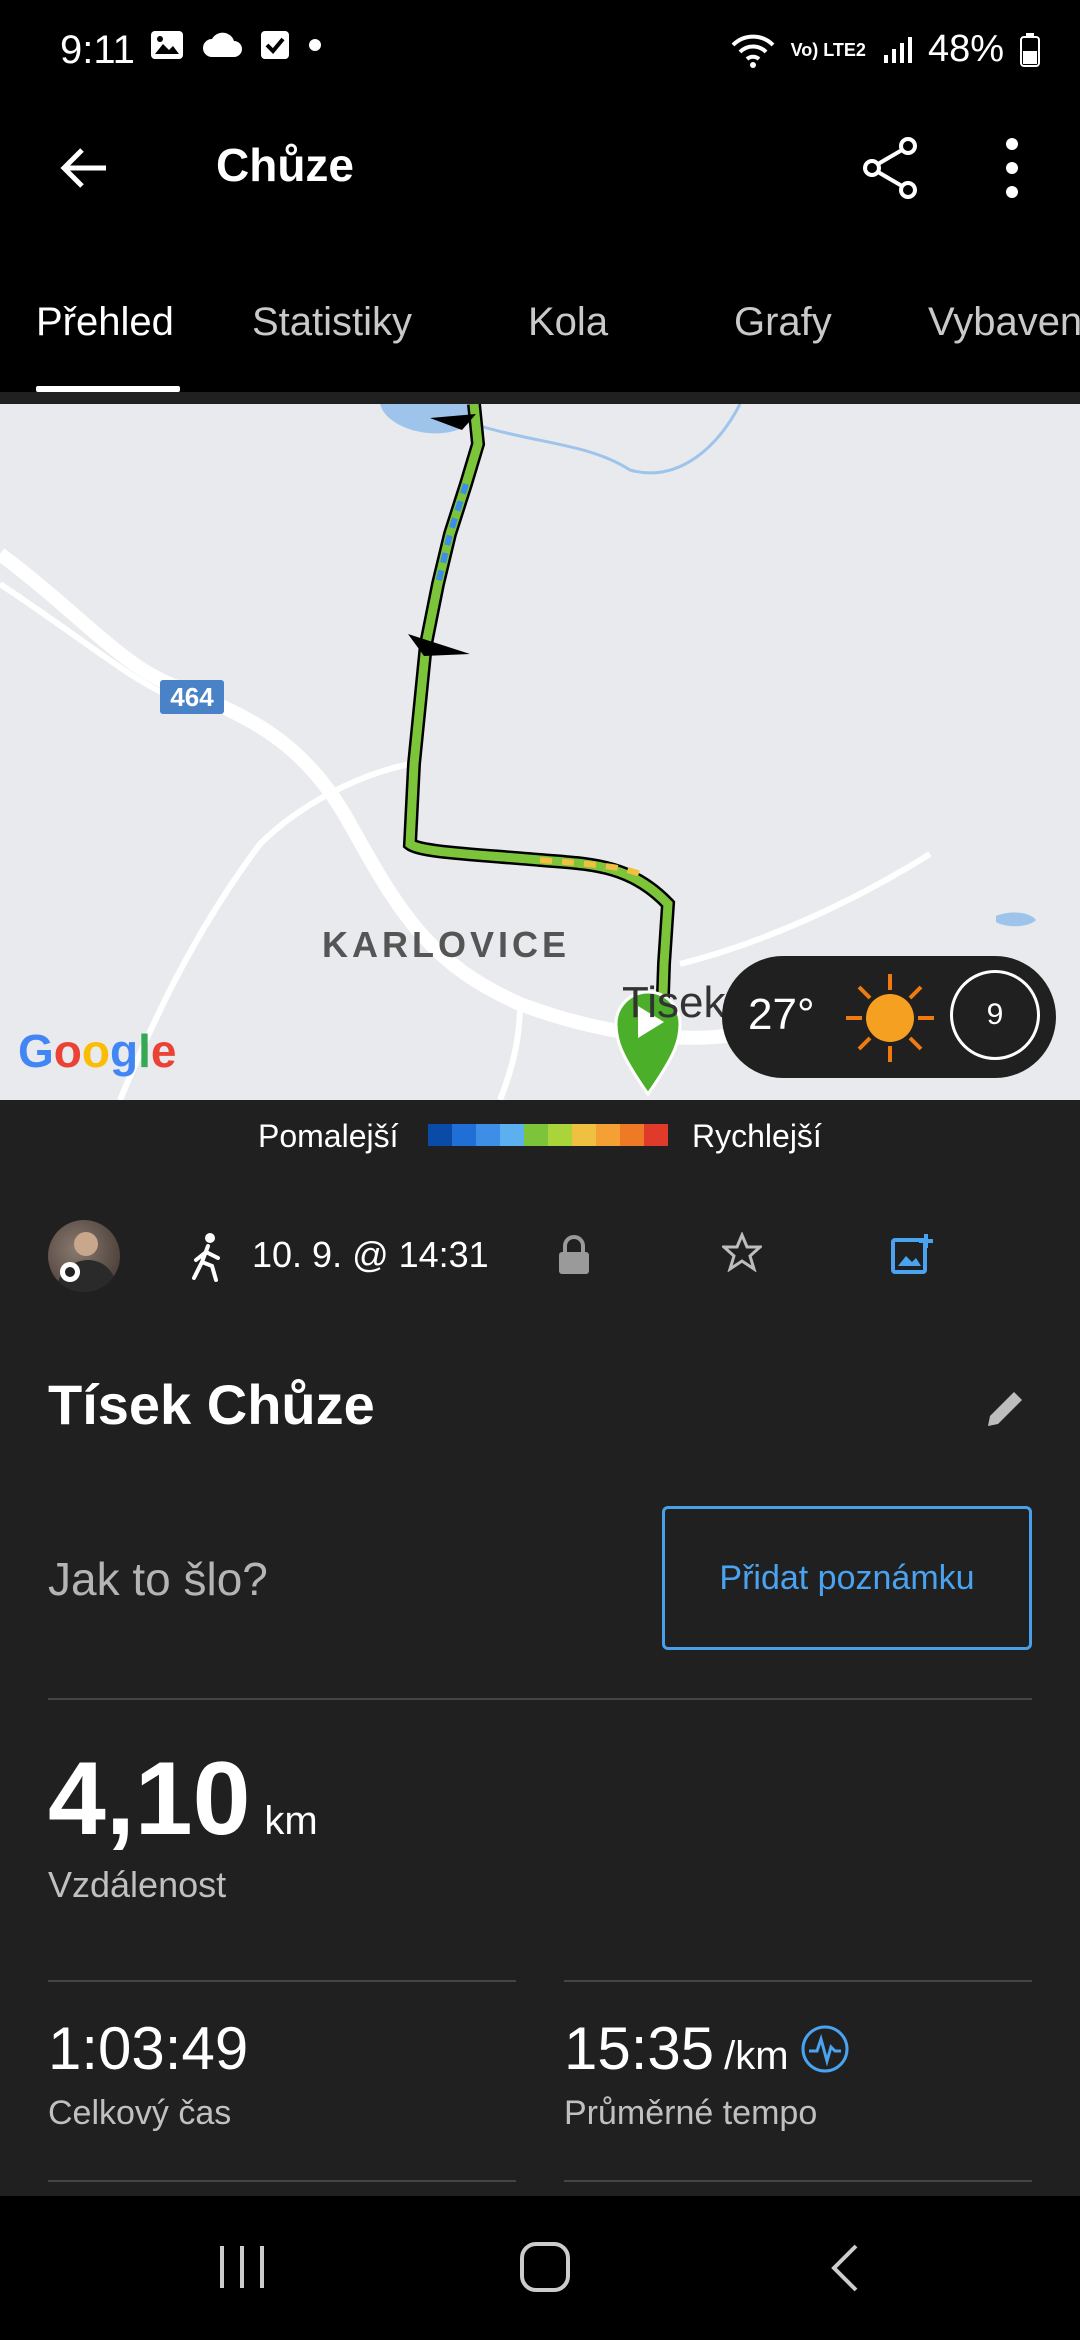 The width and height of the screenshot is (1080, 2340). What do you see at coordinates (781, 1014) in the screenshot?
I see `temperature: 27°` at bounding box center [781, 1014].